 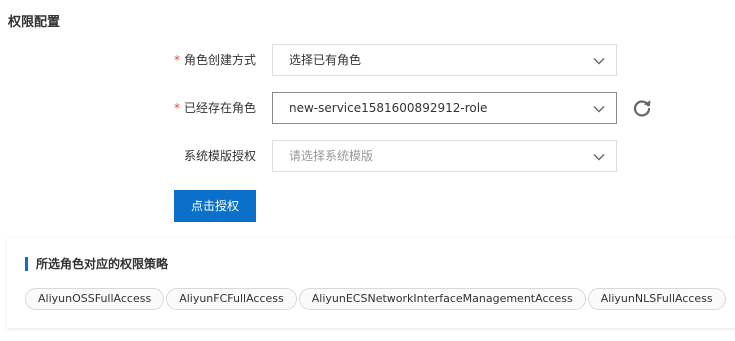 What do you see at coordinates (34, 22) in the screenshot?
I see `section-title: 权限配置` at bounding box center [34, 22].